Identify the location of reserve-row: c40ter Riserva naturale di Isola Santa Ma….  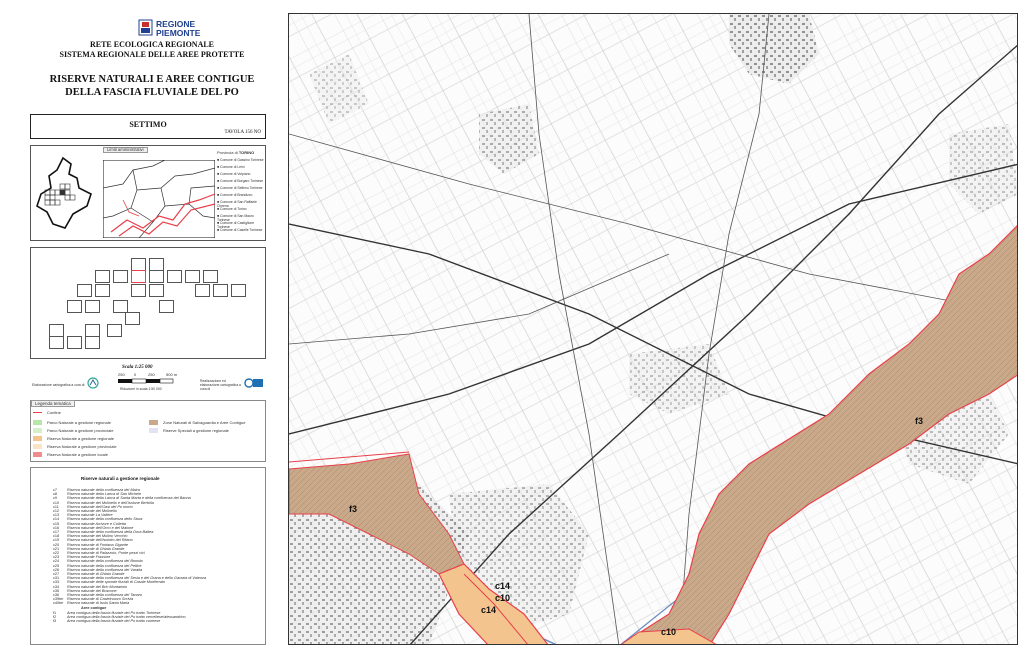
(91, 603).